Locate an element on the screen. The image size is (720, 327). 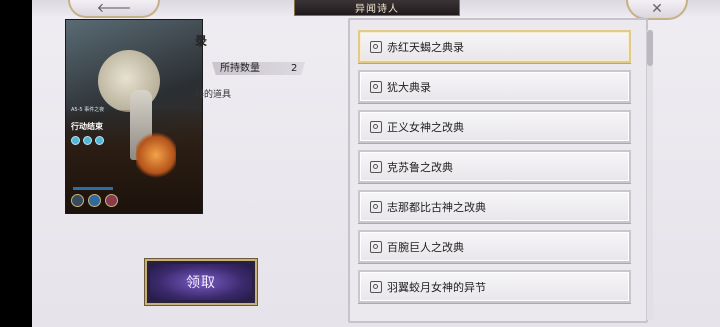
list-item: 百腕巨人之改典 is located at coordinates (494, 246).